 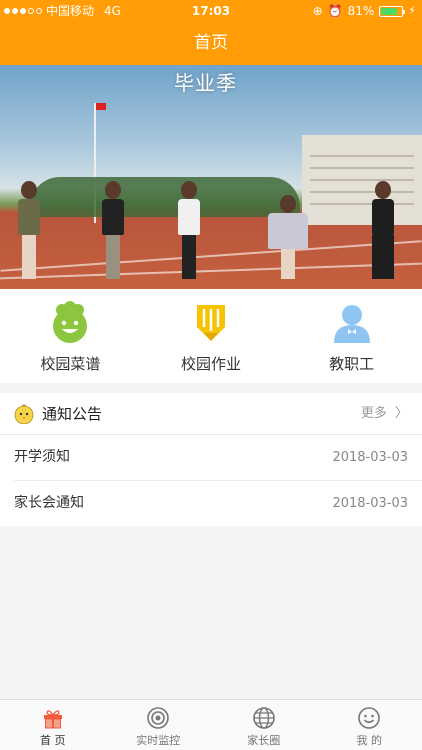 What do you see at coordinates (211, 414) in the screenshot?
I see `notice-header: 通知公告 更多 〉` at bounding box center [211, 414].